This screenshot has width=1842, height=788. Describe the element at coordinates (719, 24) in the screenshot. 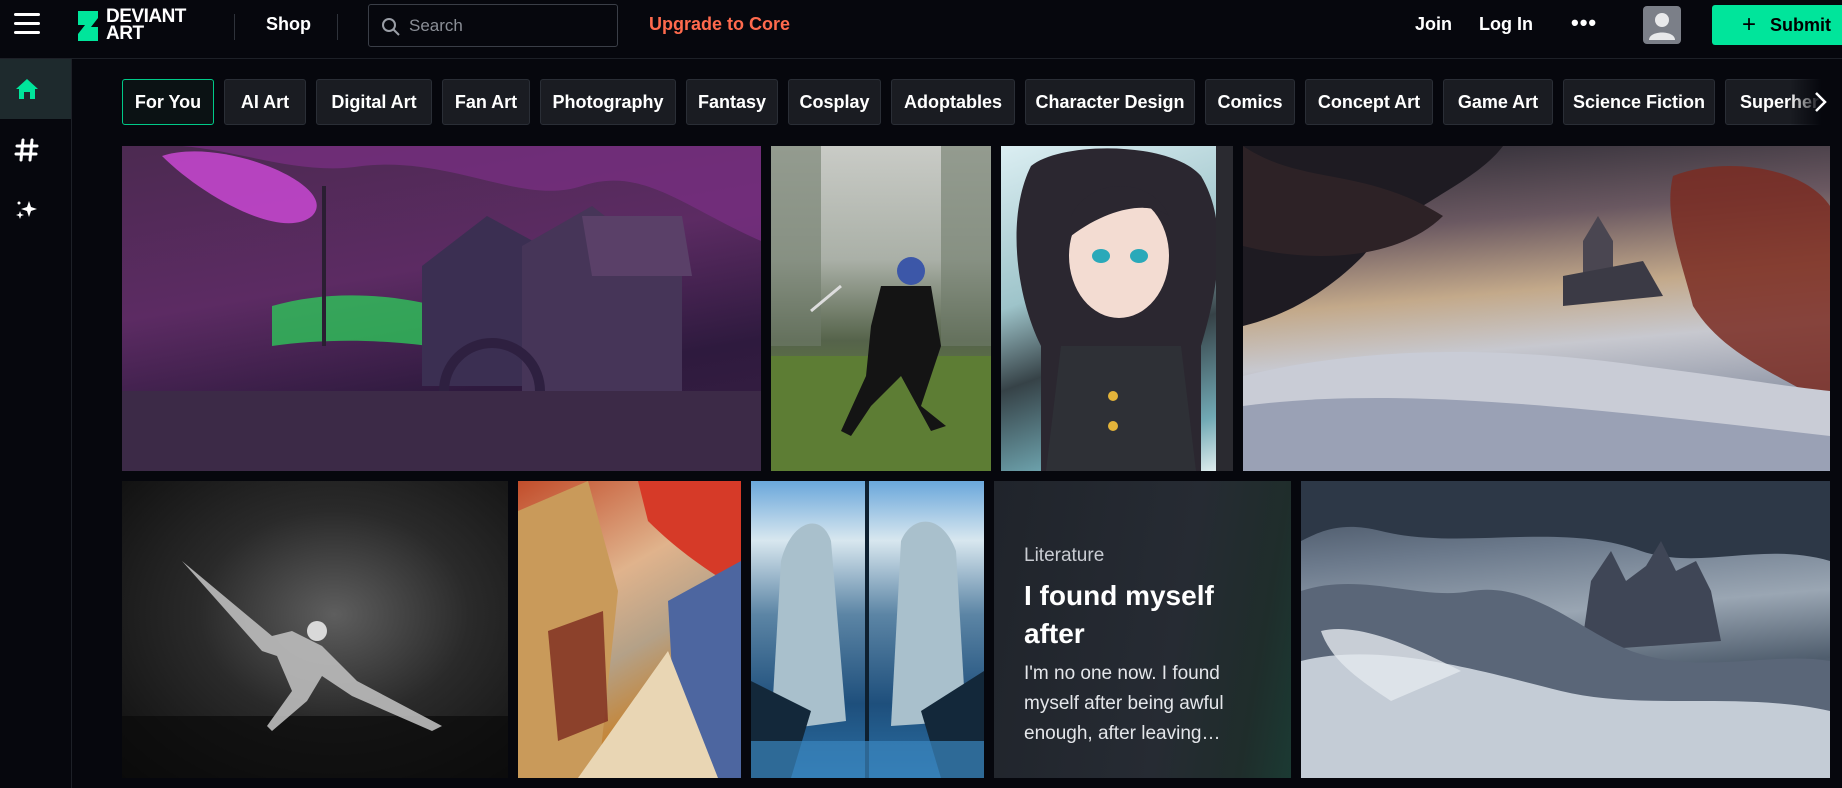

I see `upgrade-to-core-link: Upgrade to Core` at that location.